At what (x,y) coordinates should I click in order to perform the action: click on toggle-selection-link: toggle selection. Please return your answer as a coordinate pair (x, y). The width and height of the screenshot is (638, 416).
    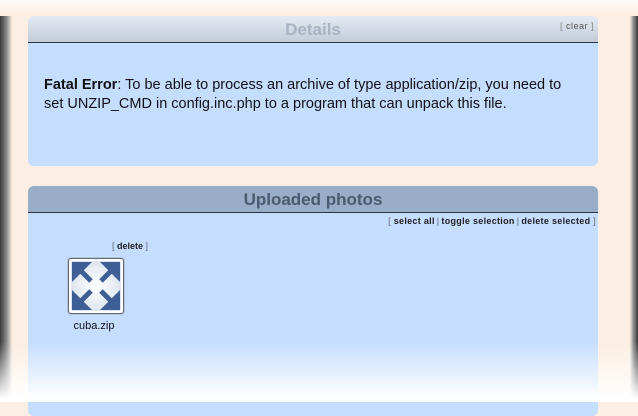
    Looking at the image, I should click on (477, 221).